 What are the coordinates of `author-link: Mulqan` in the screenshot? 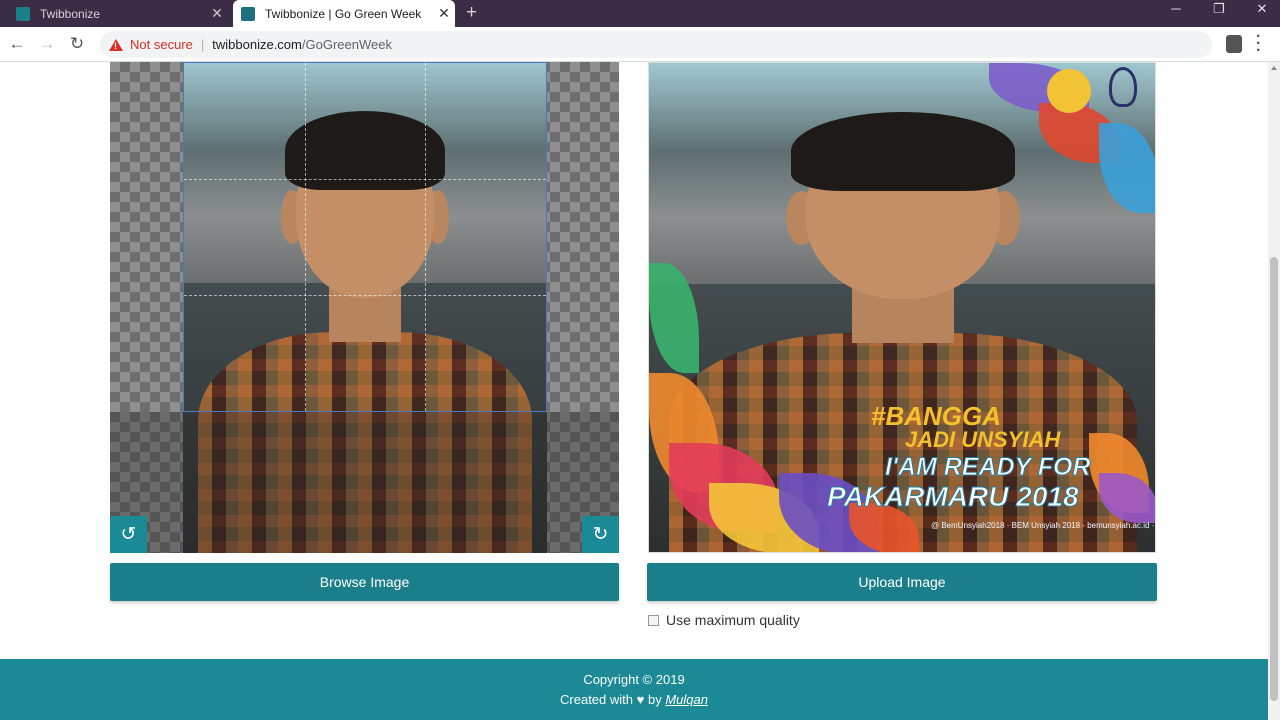 It's located at (686, 699).